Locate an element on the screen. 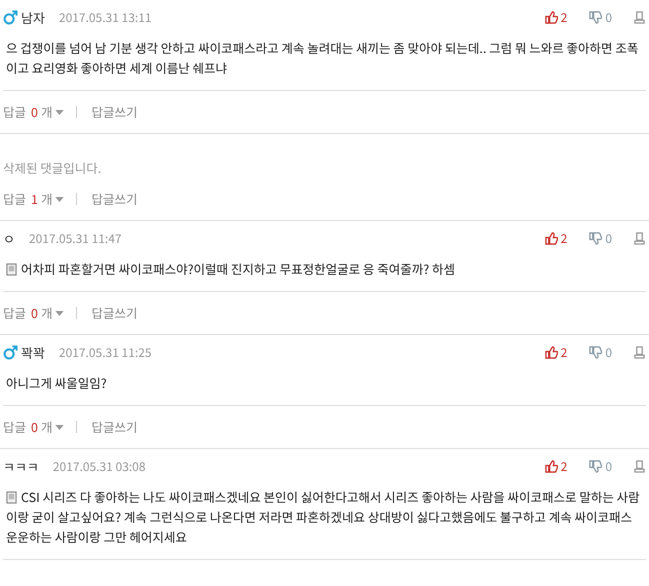 The height and width of the screenshot is (586, 649). replies-toggle: 답글 1 개 is located at coordinates (33, 199).